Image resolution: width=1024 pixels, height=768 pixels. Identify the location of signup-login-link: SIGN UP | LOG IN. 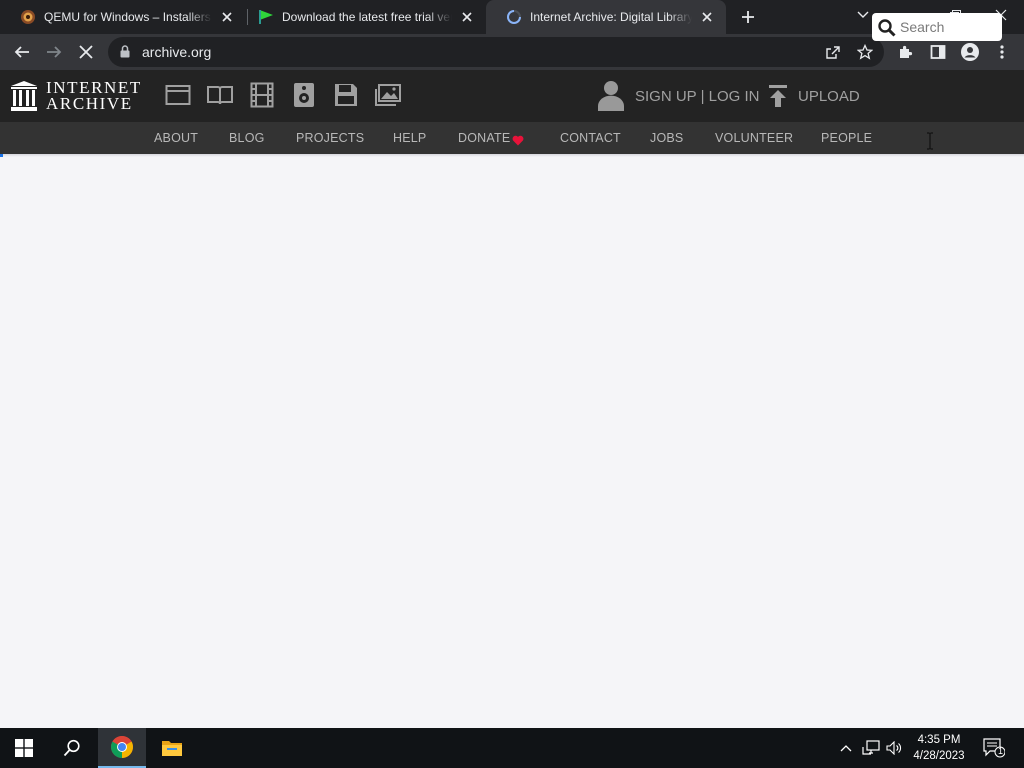
(697, 96).